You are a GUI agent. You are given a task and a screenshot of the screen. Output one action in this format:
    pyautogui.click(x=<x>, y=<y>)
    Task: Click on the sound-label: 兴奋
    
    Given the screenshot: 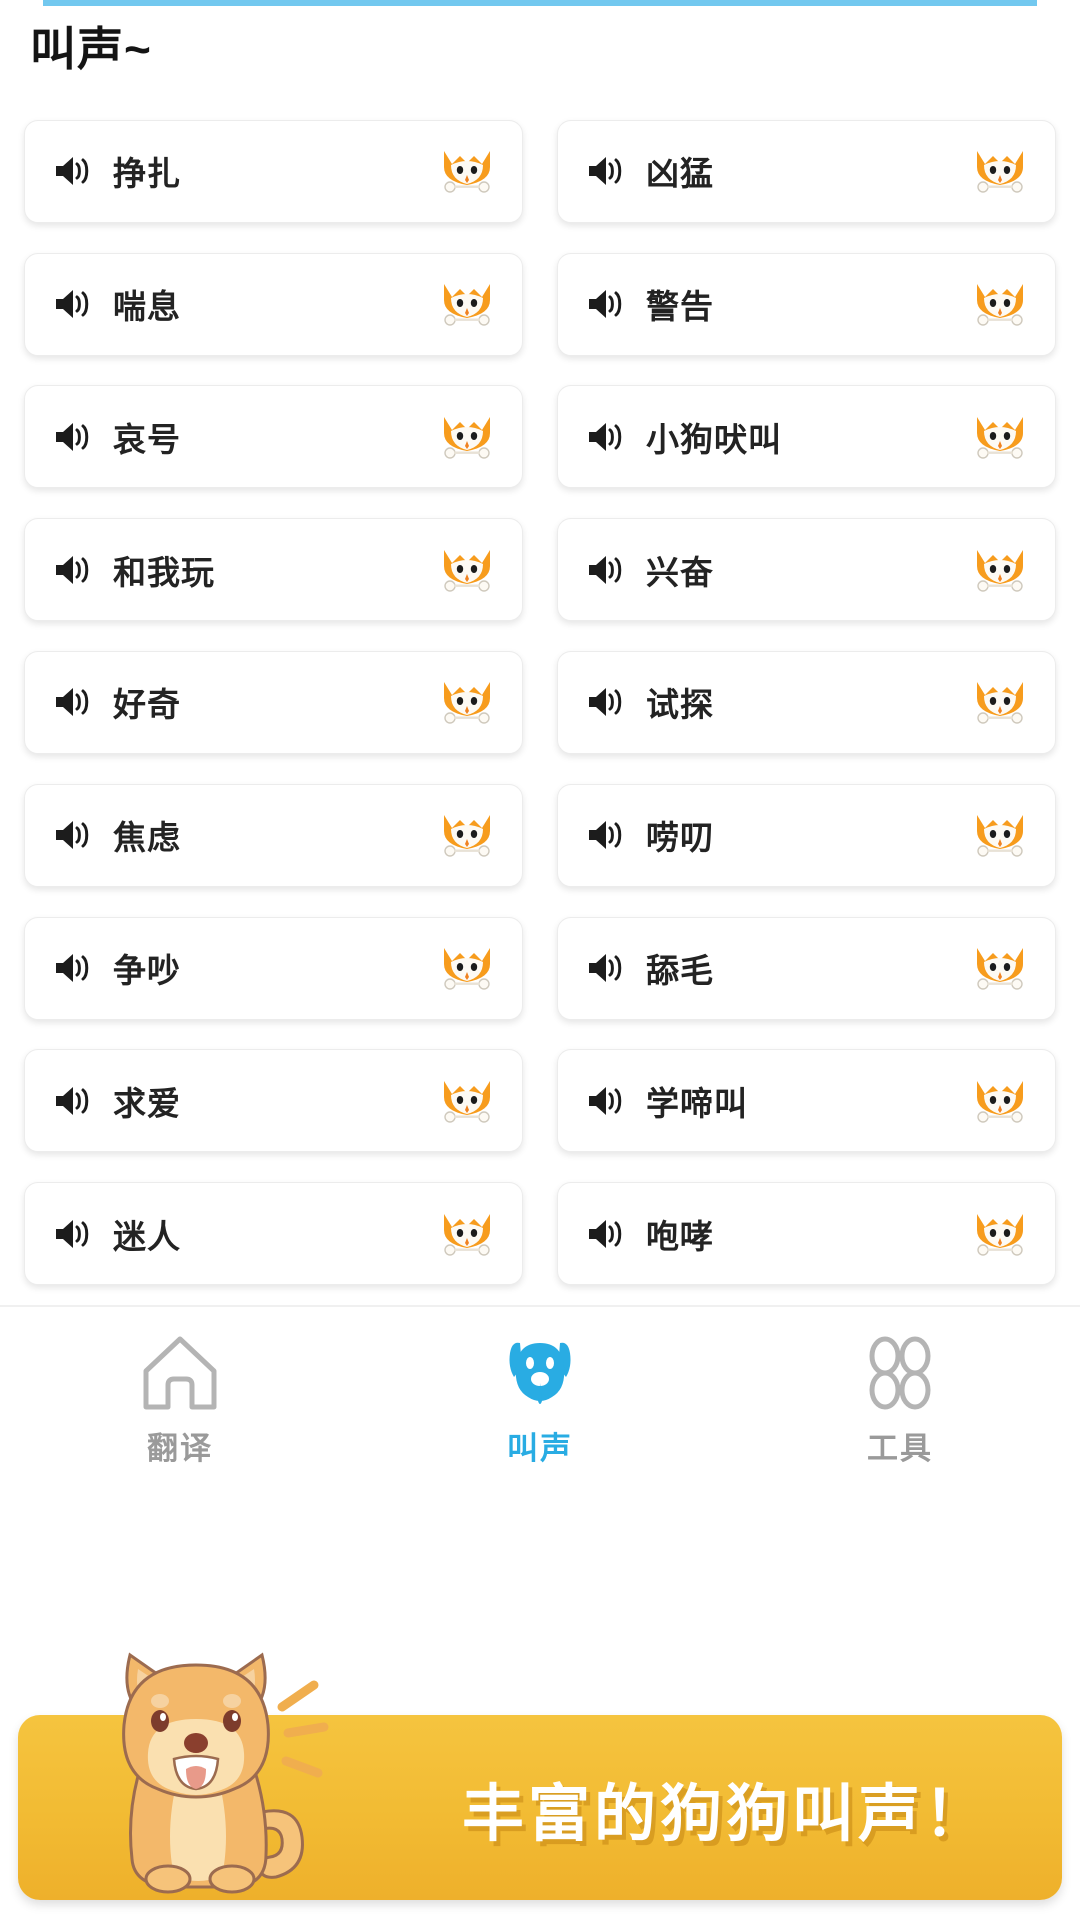 What is the action you would take?
    pyautogui.click(x=680, y=572)
    